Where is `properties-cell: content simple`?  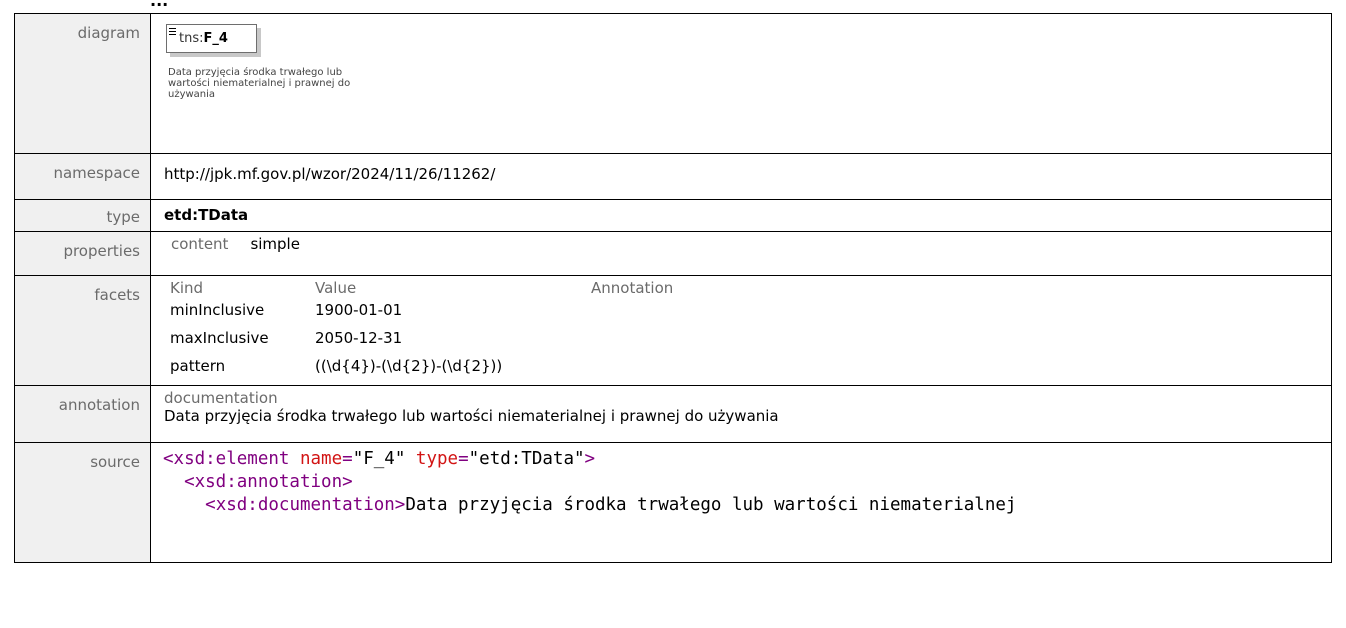
properties-cell: content simple is located at coordinates (741, 253).